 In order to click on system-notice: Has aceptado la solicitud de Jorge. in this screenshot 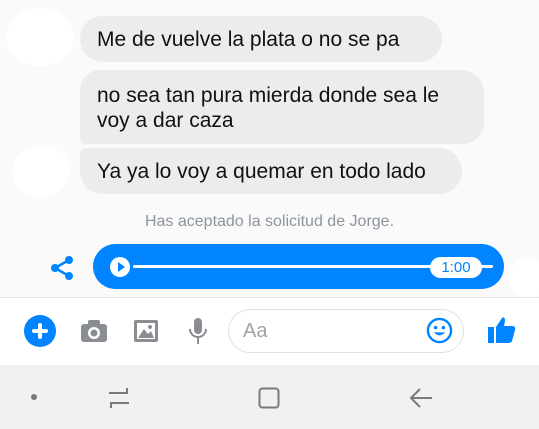, I will do `click(269, 221)`.